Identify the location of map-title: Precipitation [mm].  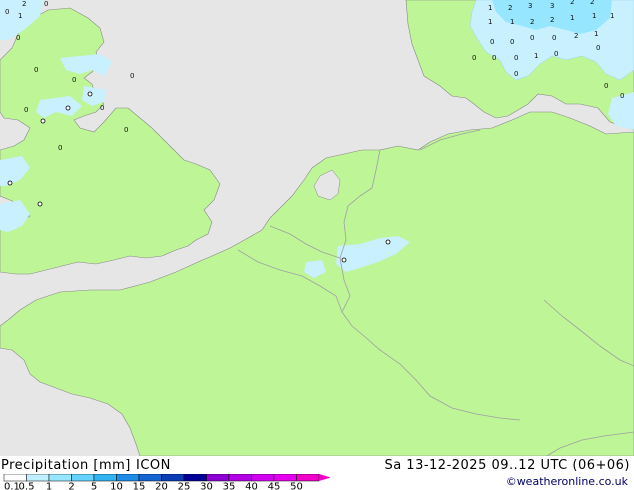
(66, 465).